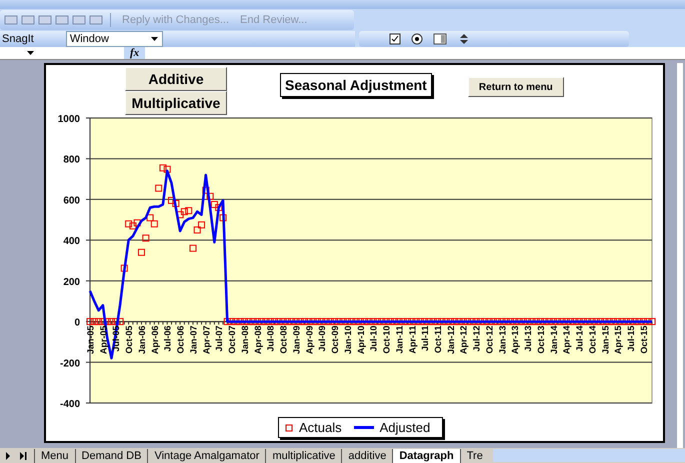 The width and height of the screenshot is (685, 463). What do you see at coordinates (129, 340) in the screenshot?
I see `axis-label: Oct-05` at bounding box center [129, 340].